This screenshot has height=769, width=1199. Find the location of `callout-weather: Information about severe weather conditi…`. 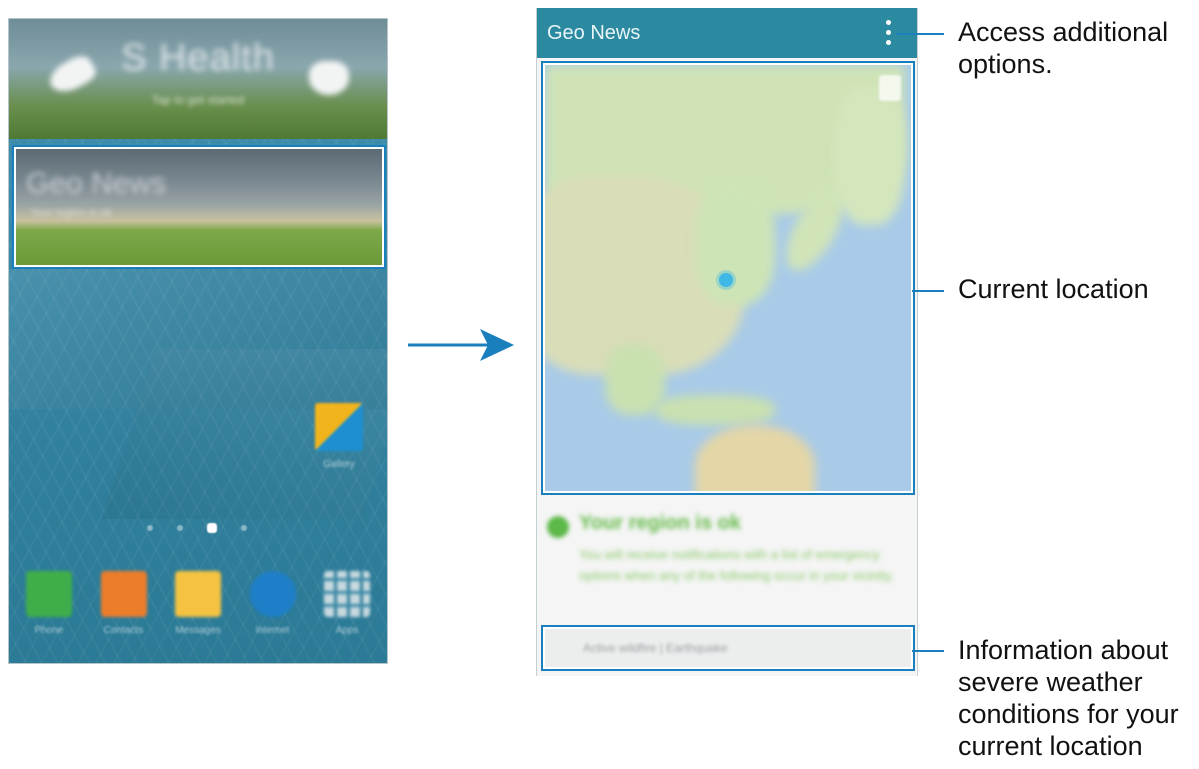

callout-weather: Information about severe weather conditi… is located at coordinates (1068, 698).